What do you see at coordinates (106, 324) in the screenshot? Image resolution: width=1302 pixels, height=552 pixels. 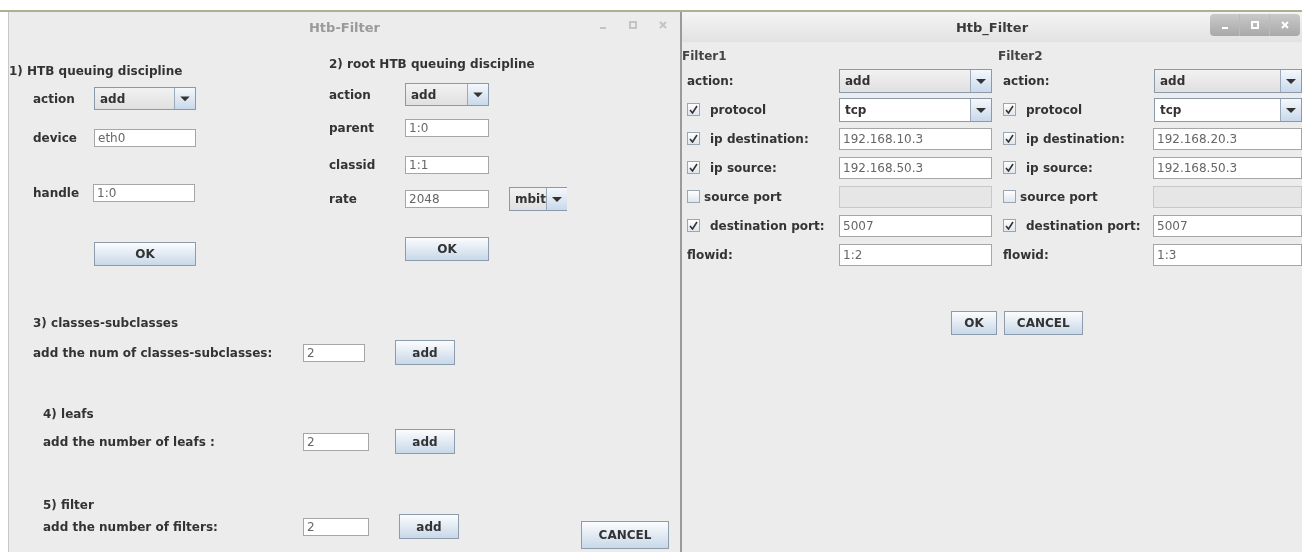 I see `section-heading: 3) classes-subclasses` at bounding box center [106, 324].